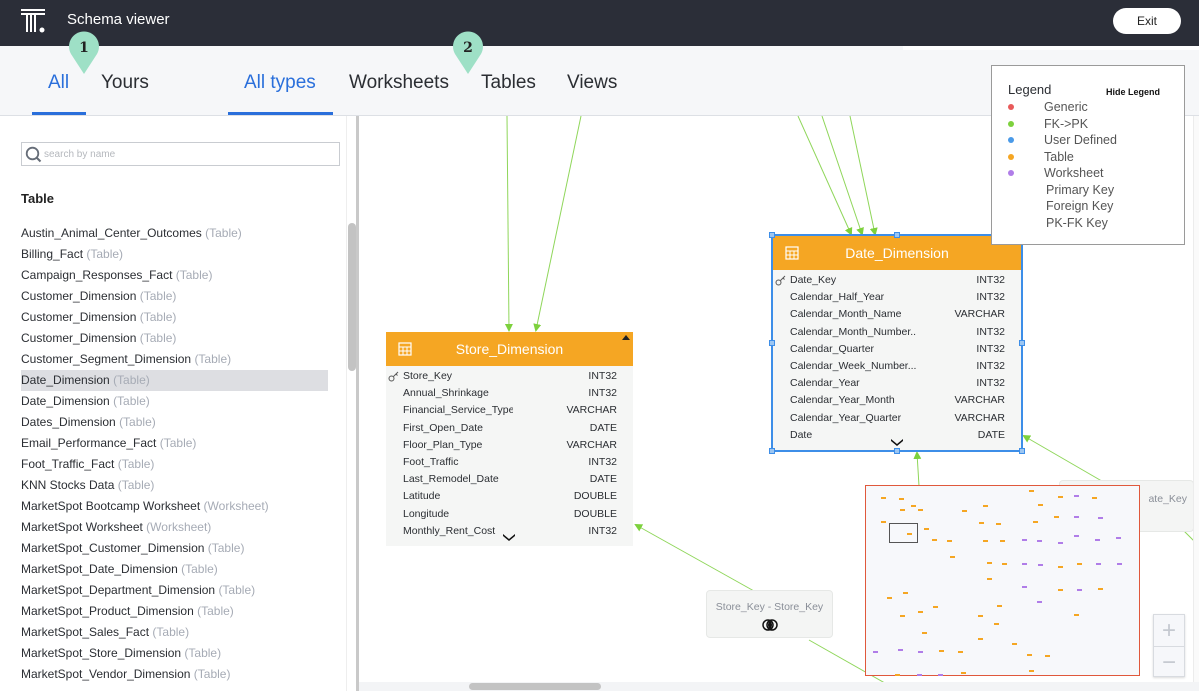  Describe the element at coordinates (509, 428) in the screenshot. I see `column-row: First_Open_Date DATE` at that location.